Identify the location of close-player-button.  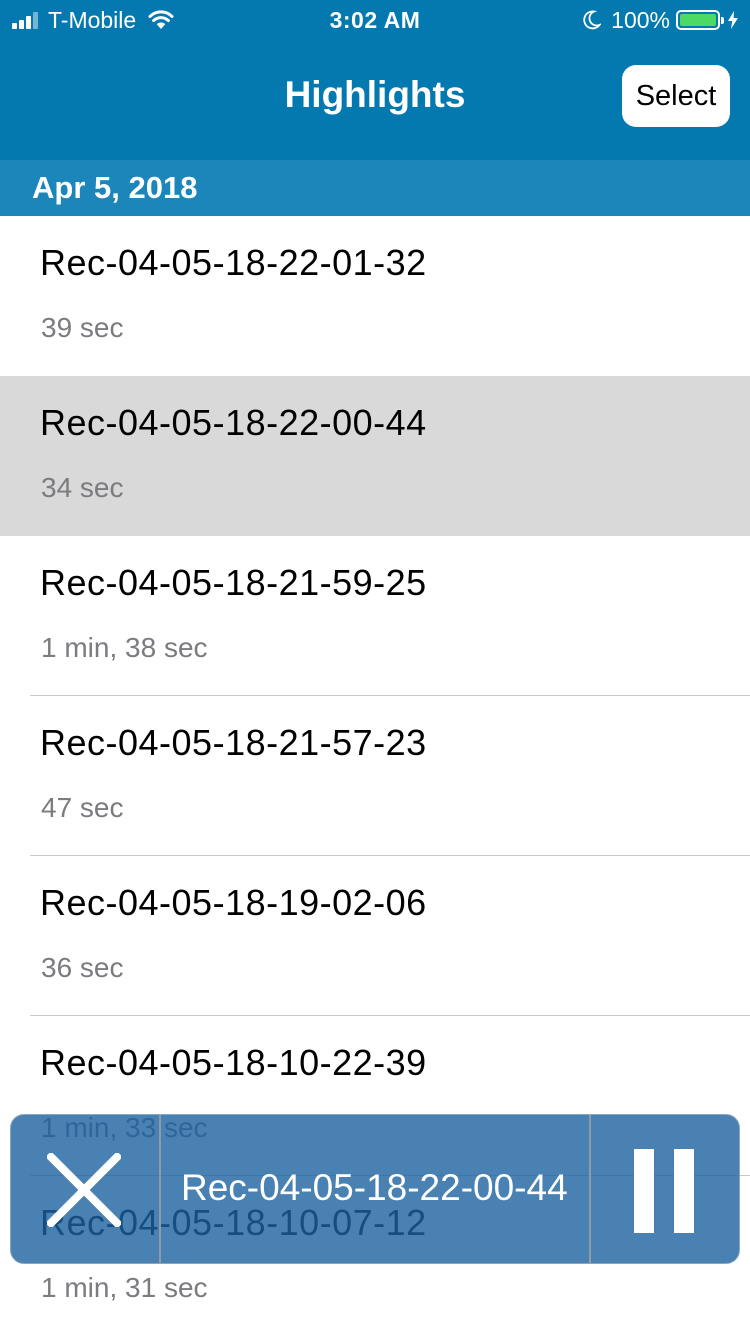
(86, 1189).